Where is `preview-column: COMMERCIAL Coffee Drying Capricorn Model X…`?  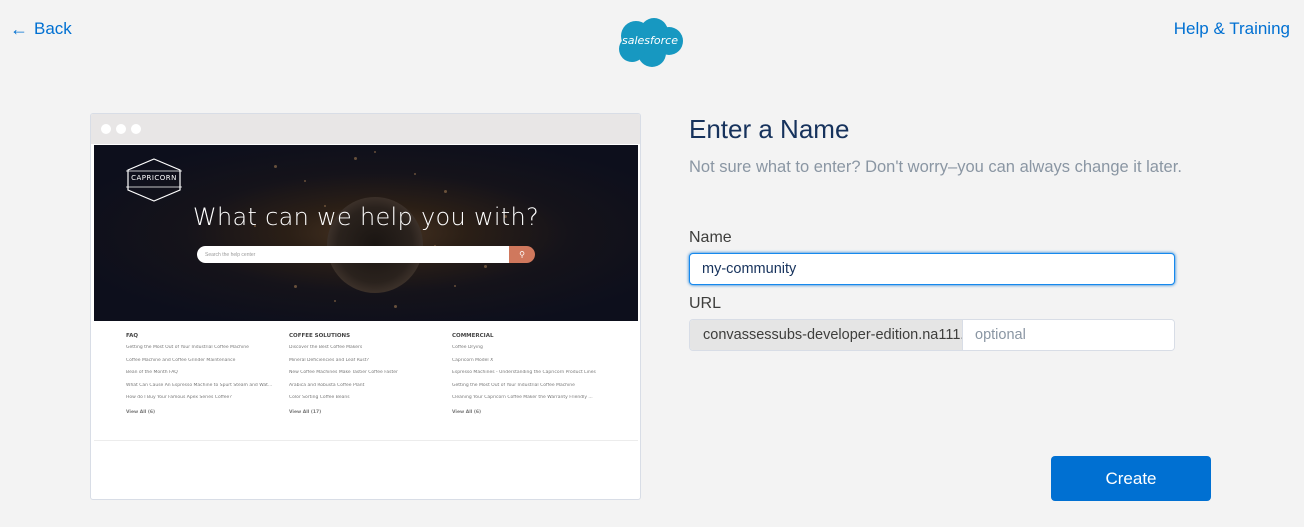 preview-column: COMMERCIAL Coffee Drying Capricorn Model X… is located at coordinates (533, 386).